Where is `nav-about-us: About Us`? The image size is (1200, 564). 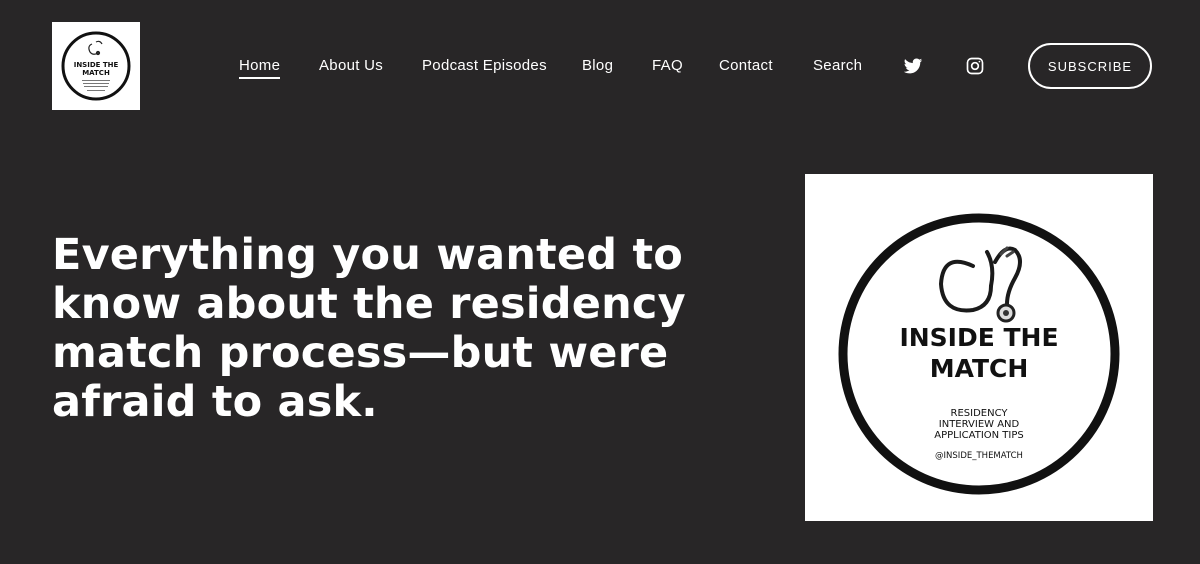 nav-about-us: About Us is located at coordinates (351, 66).